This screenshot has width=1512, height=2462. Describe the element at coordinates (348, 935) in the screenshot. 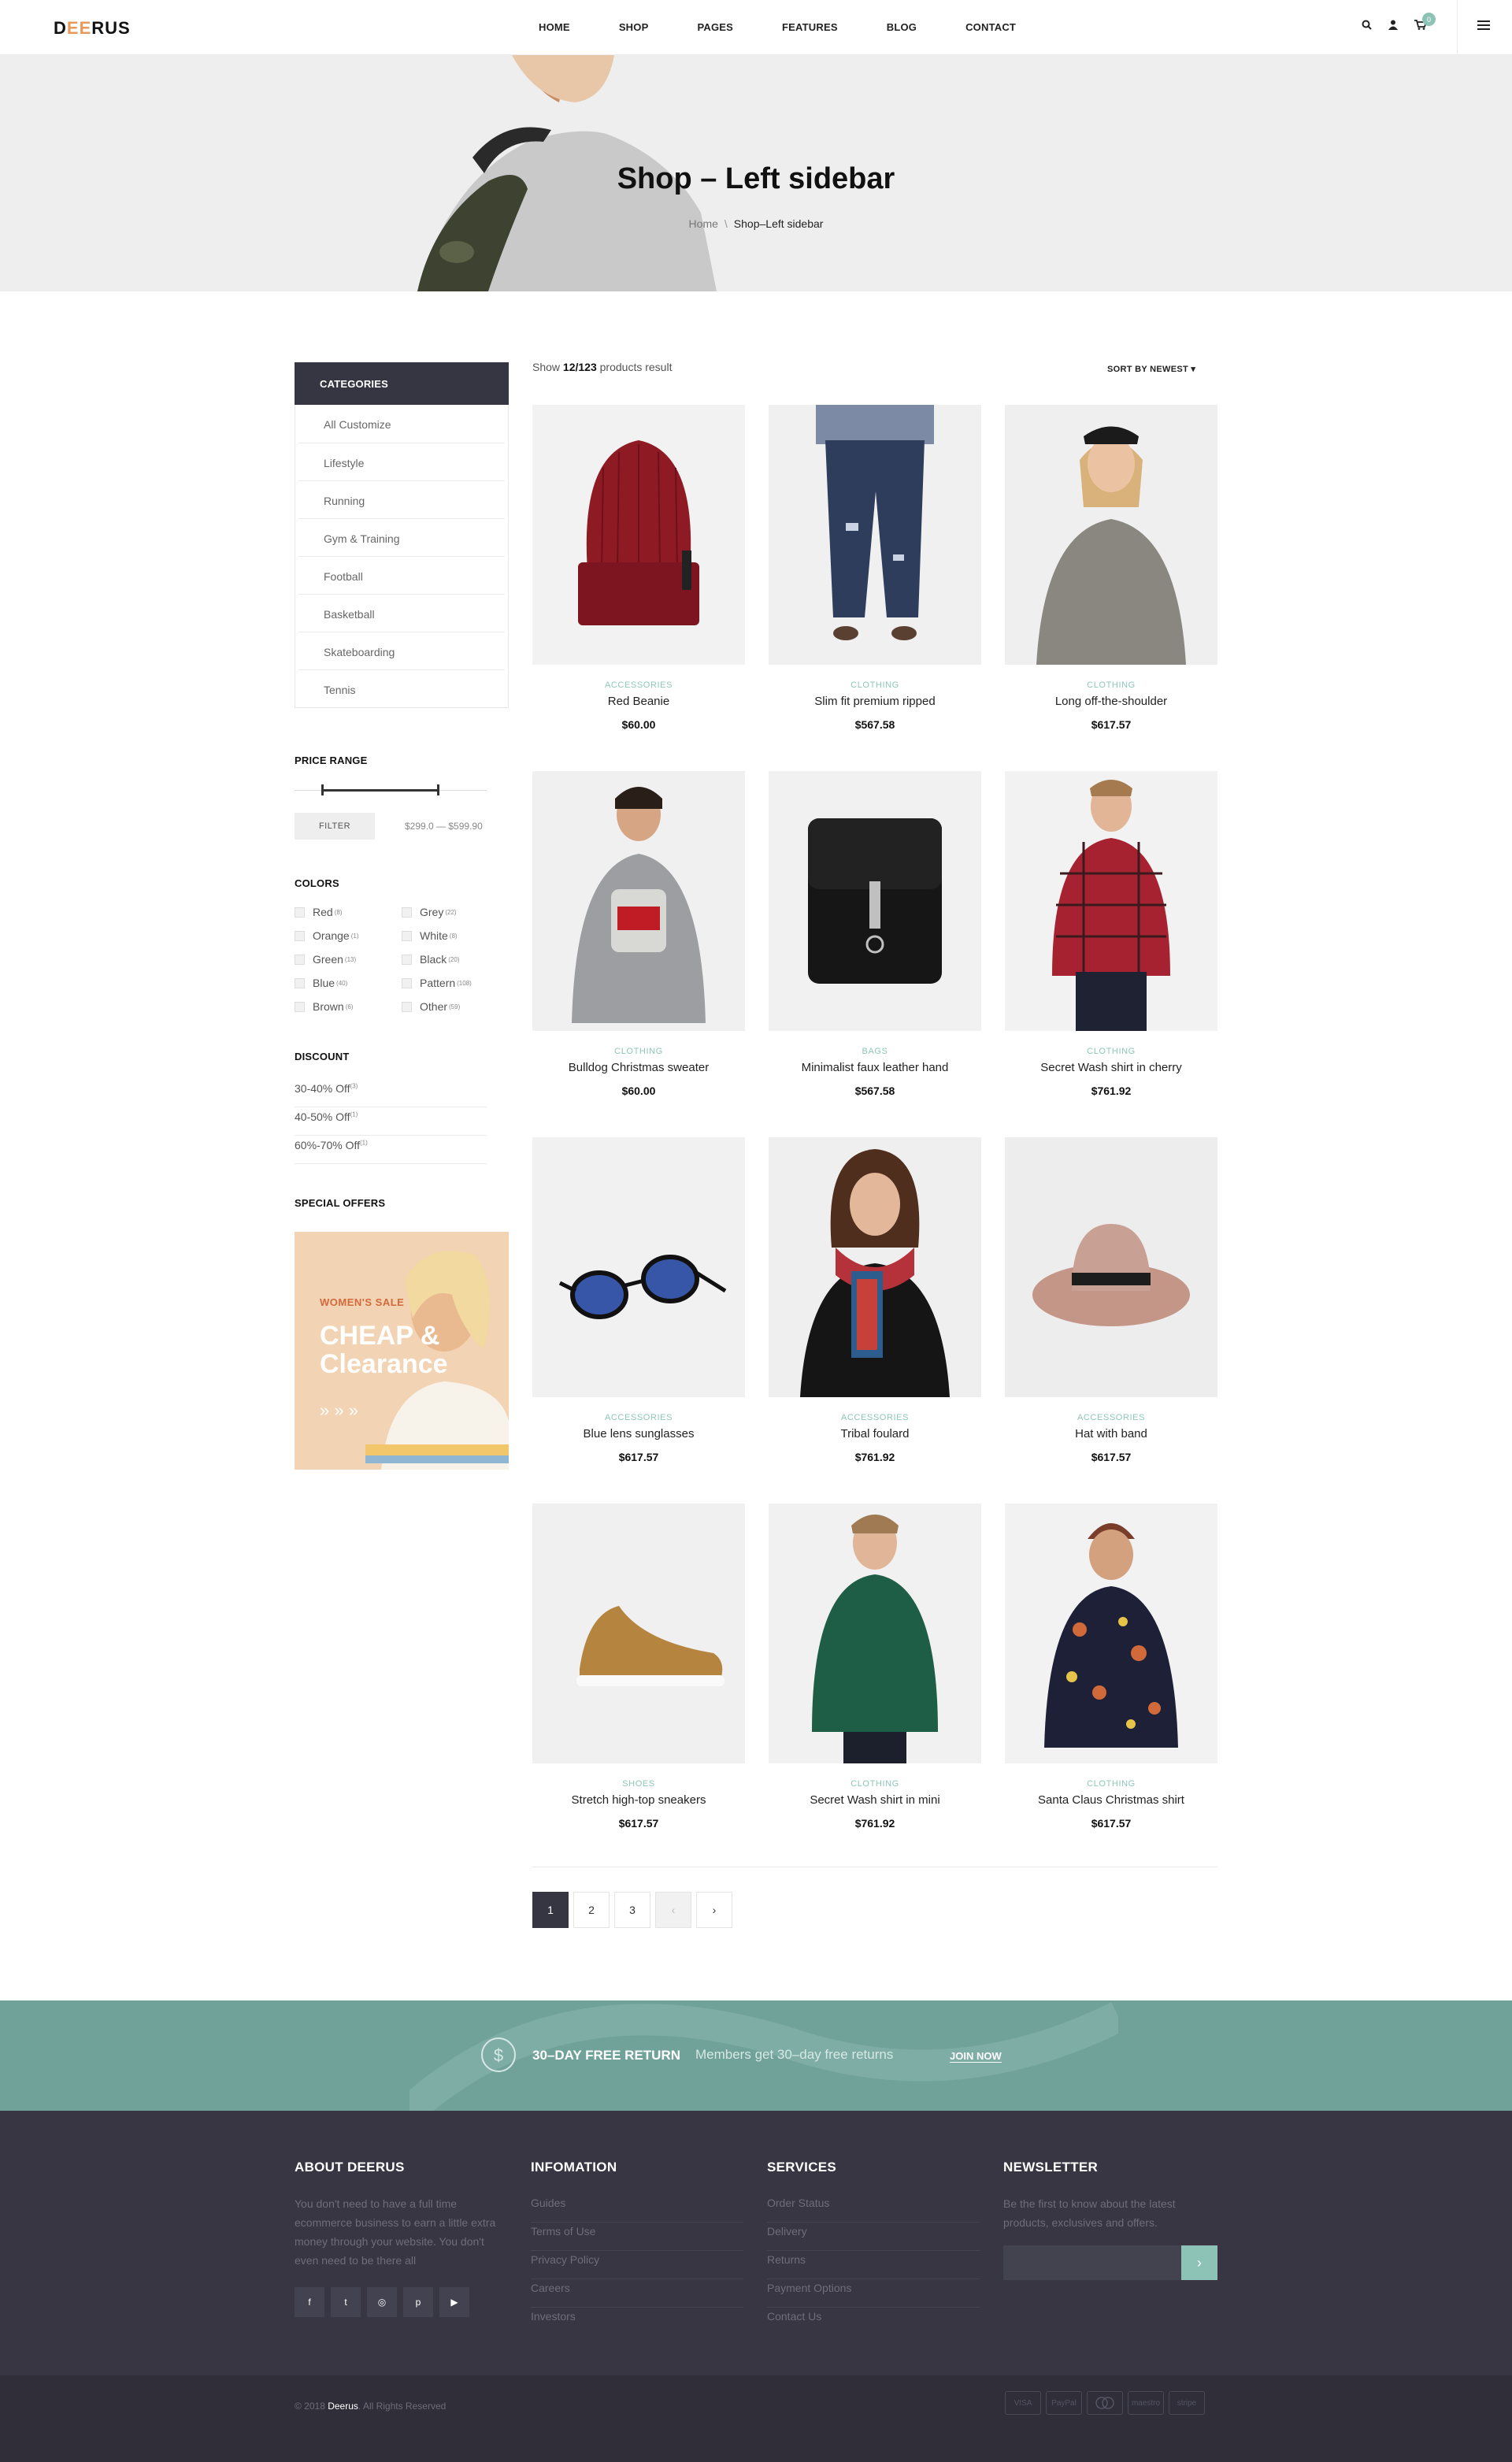

I see `color-option: Orange (1)` at that location.